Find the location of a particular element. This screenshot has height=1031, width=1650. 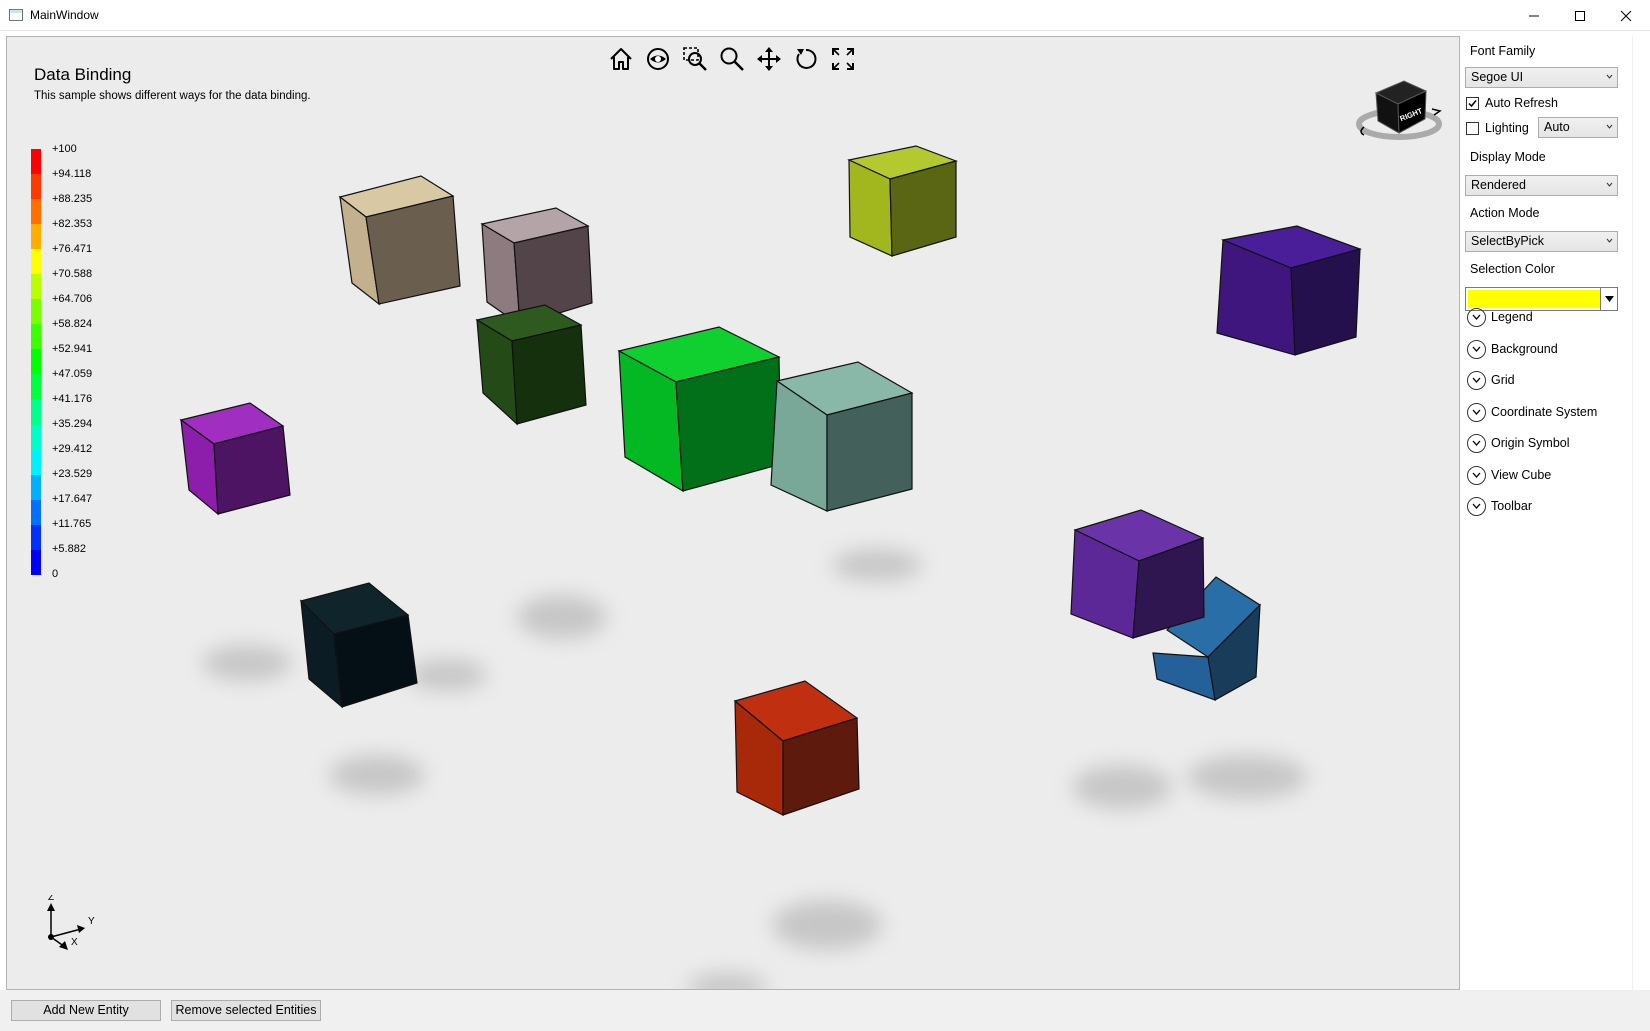

minimize-icon is located at coordinates (1534, 15).